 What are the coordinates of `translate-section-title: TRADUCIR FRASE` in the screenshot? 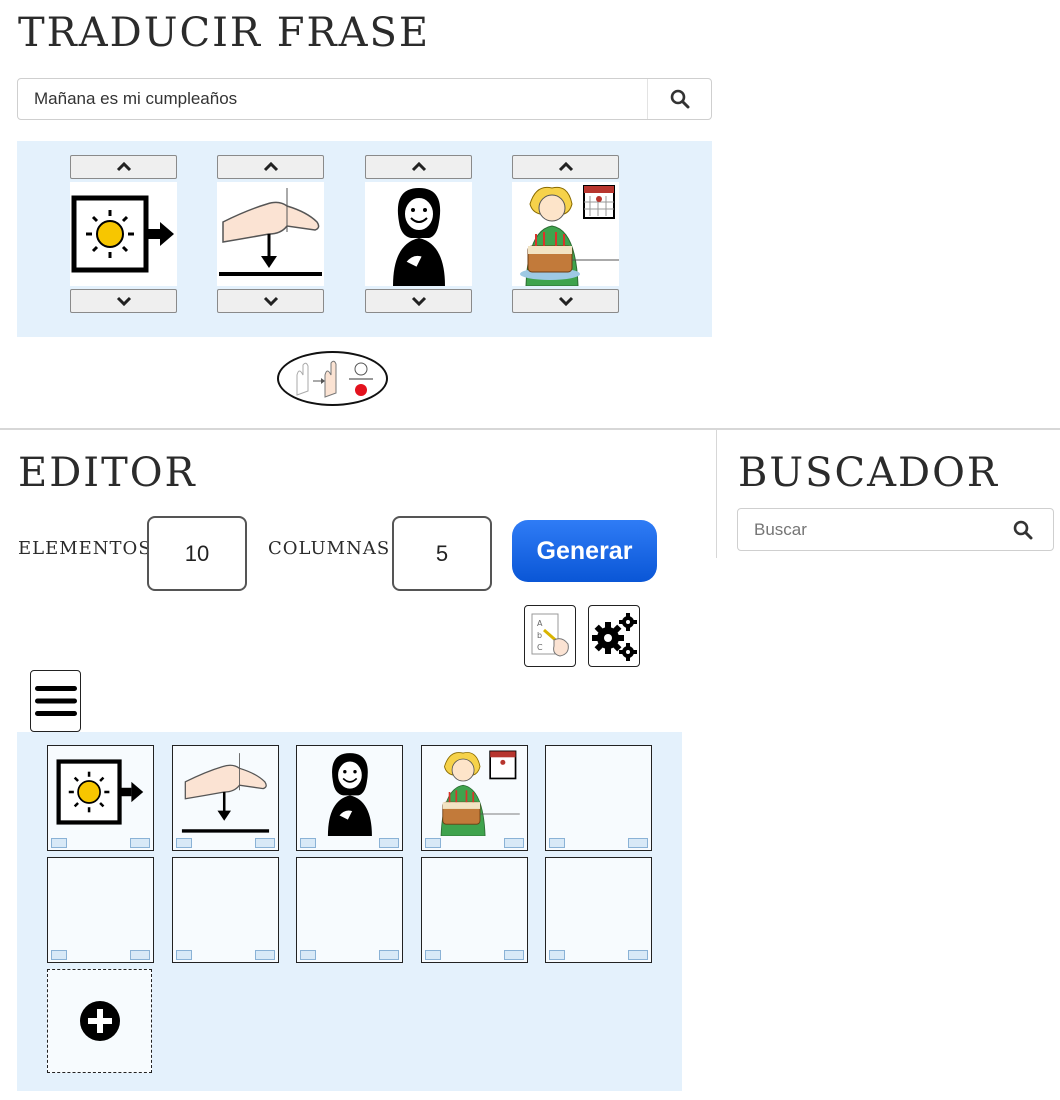 It's located at (224, 33).